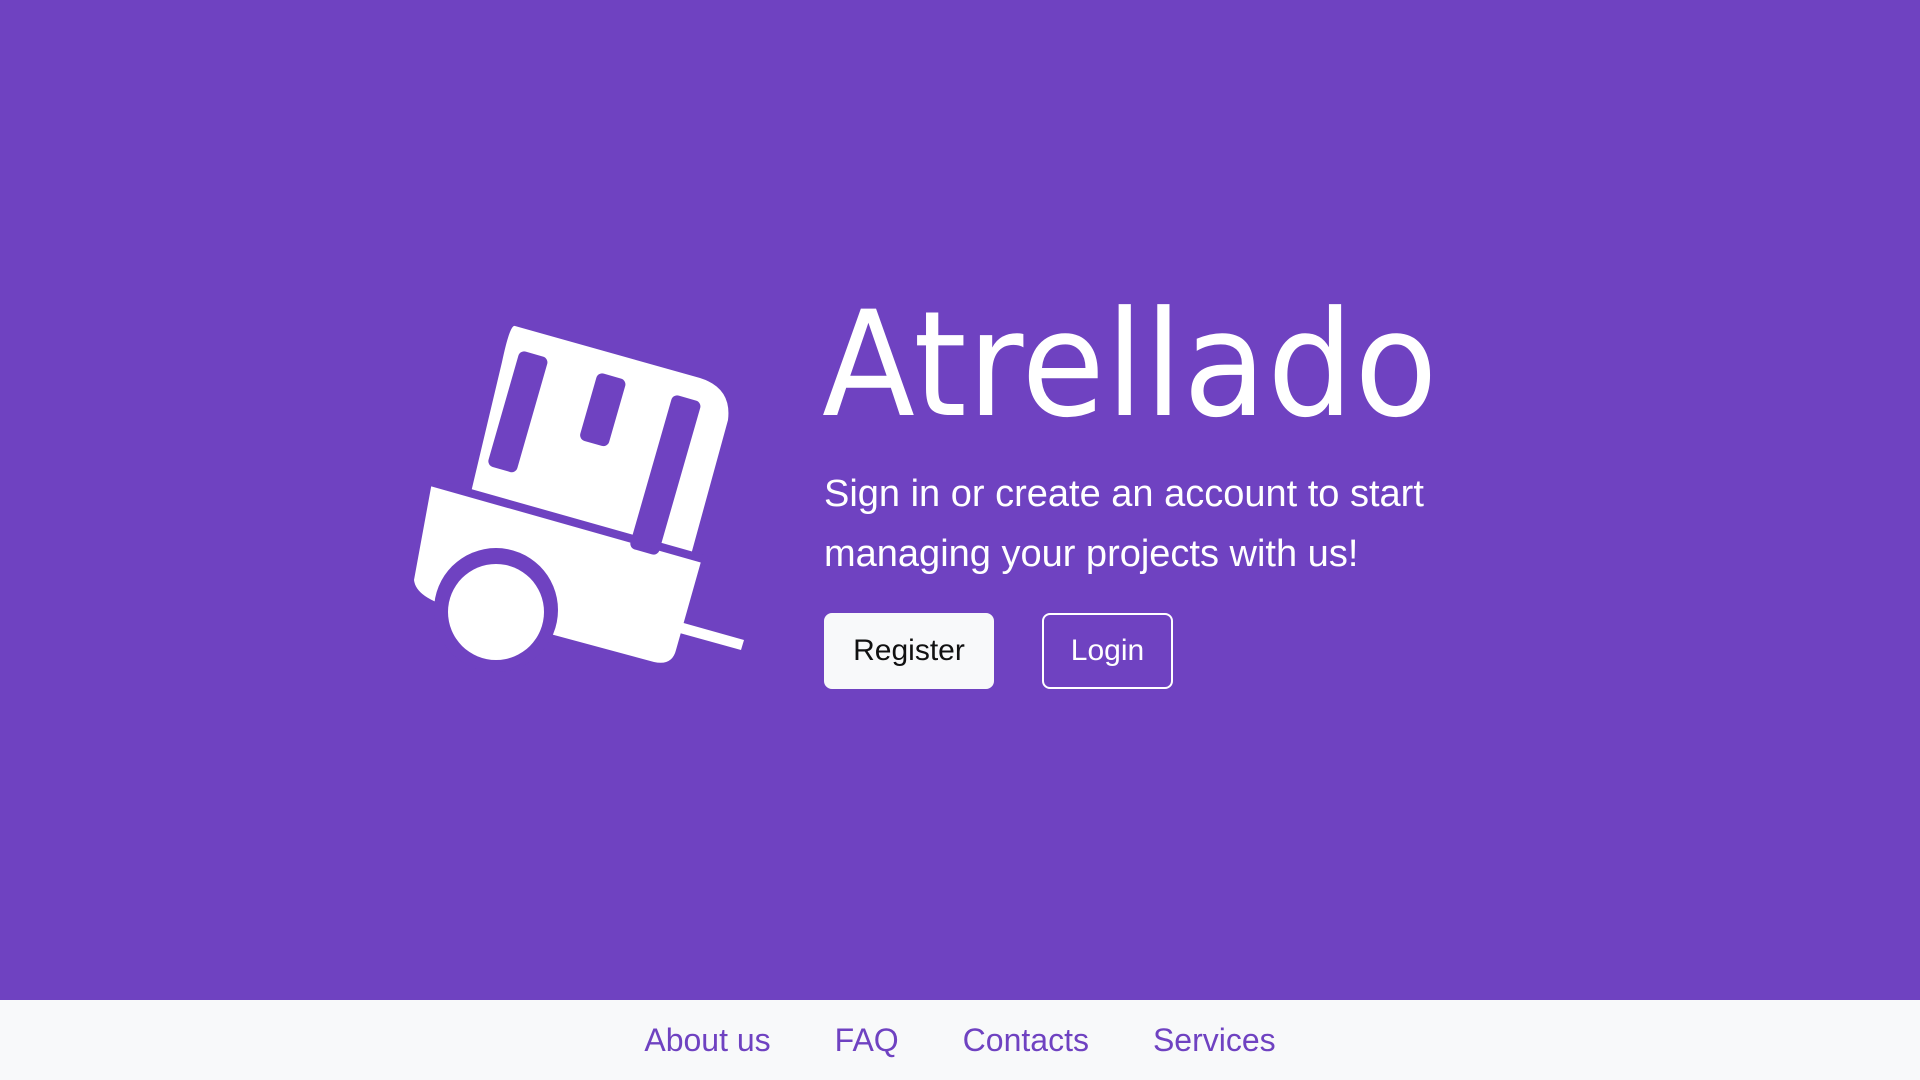 This screenshot has height=1080, width=1920. Describe the element at coordinates (580, 498) in the screenshot. I see `cart-board-icon` at that location.